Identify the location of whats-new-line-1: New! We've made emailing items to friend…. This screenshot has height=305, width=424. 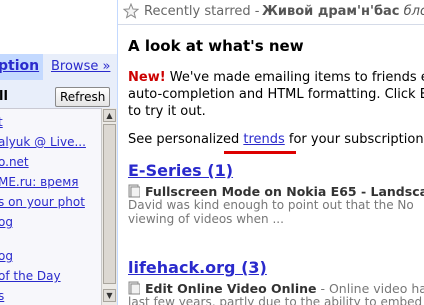
(276, 77).